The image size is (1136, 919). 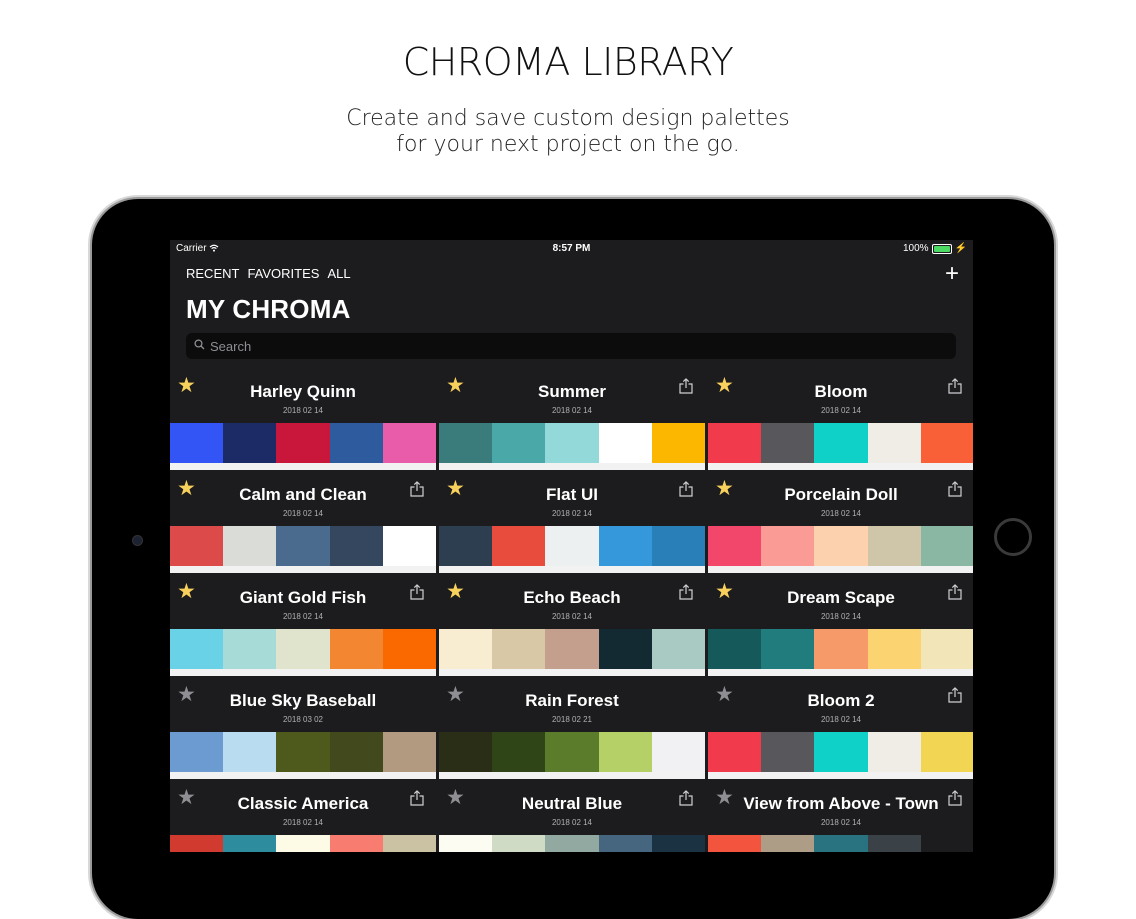 What do you see at coordinates (840, 523) in the screenshot?
I see `palette-card: ★ Porcelain Doll 2018 02 14` at bounding box center [840, 523].